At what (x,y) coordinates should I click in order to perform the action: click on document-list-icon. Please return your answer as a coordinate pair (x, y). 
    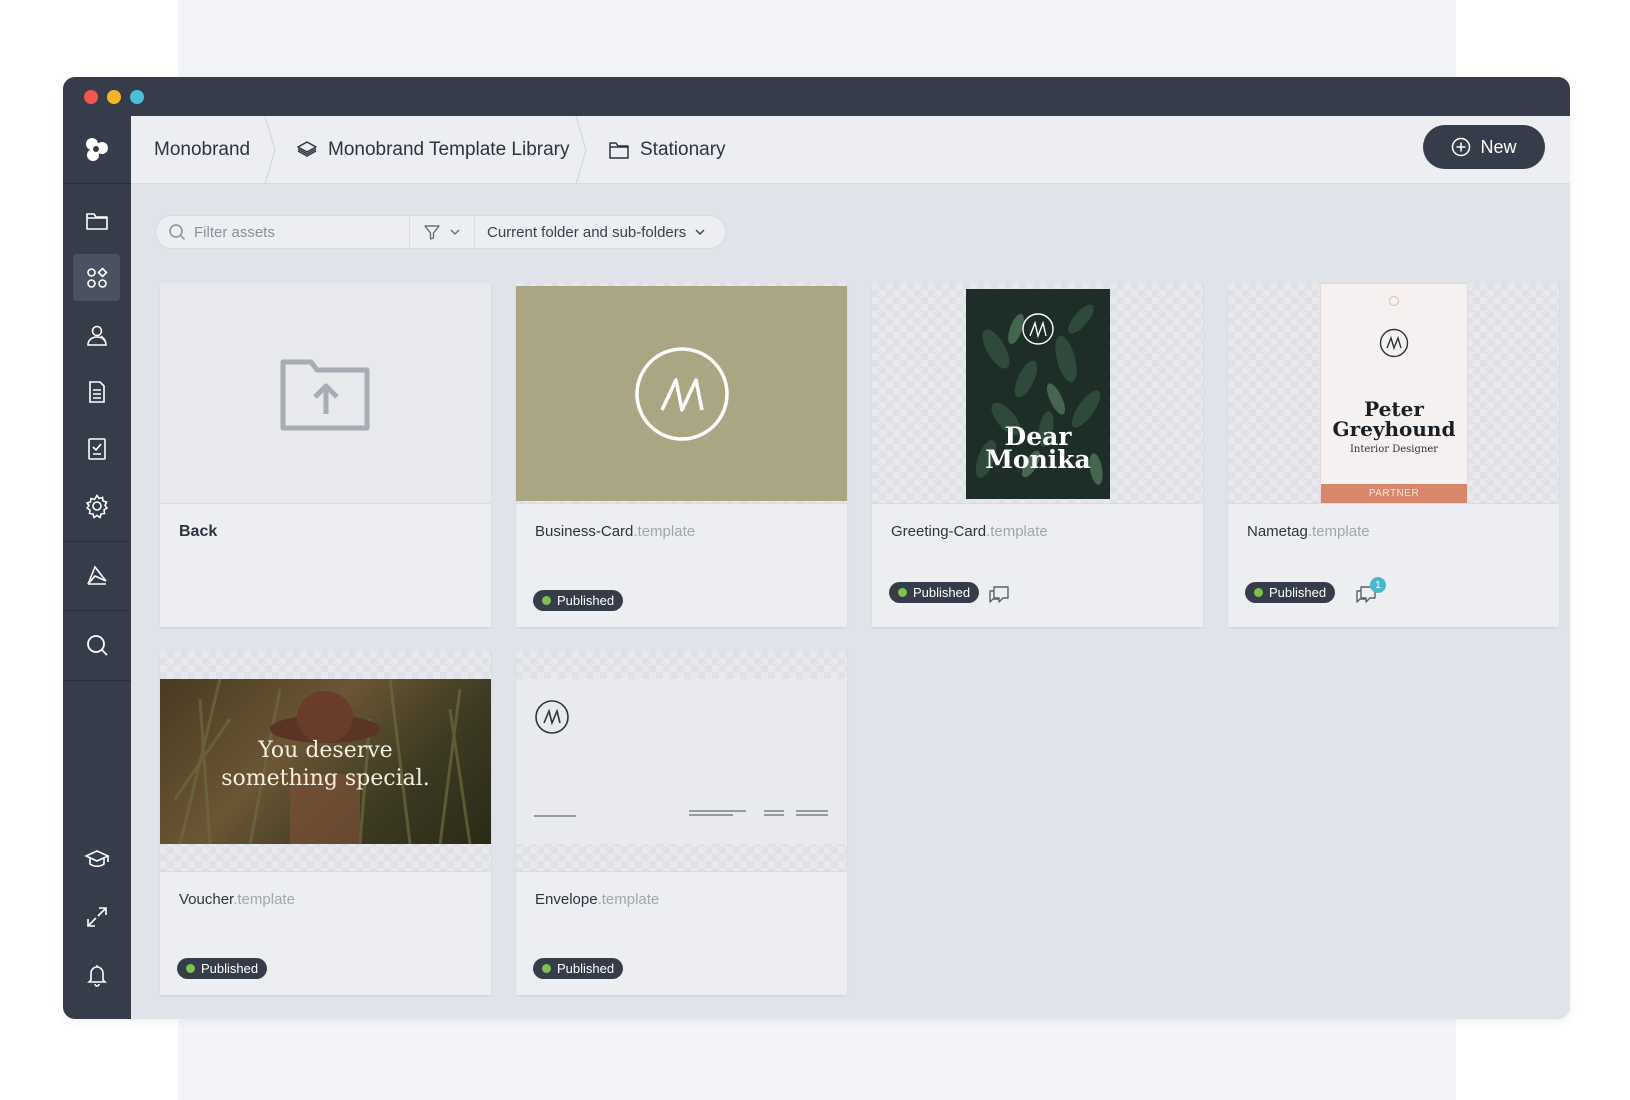
    Looking at the image, I should click on (96, 391).